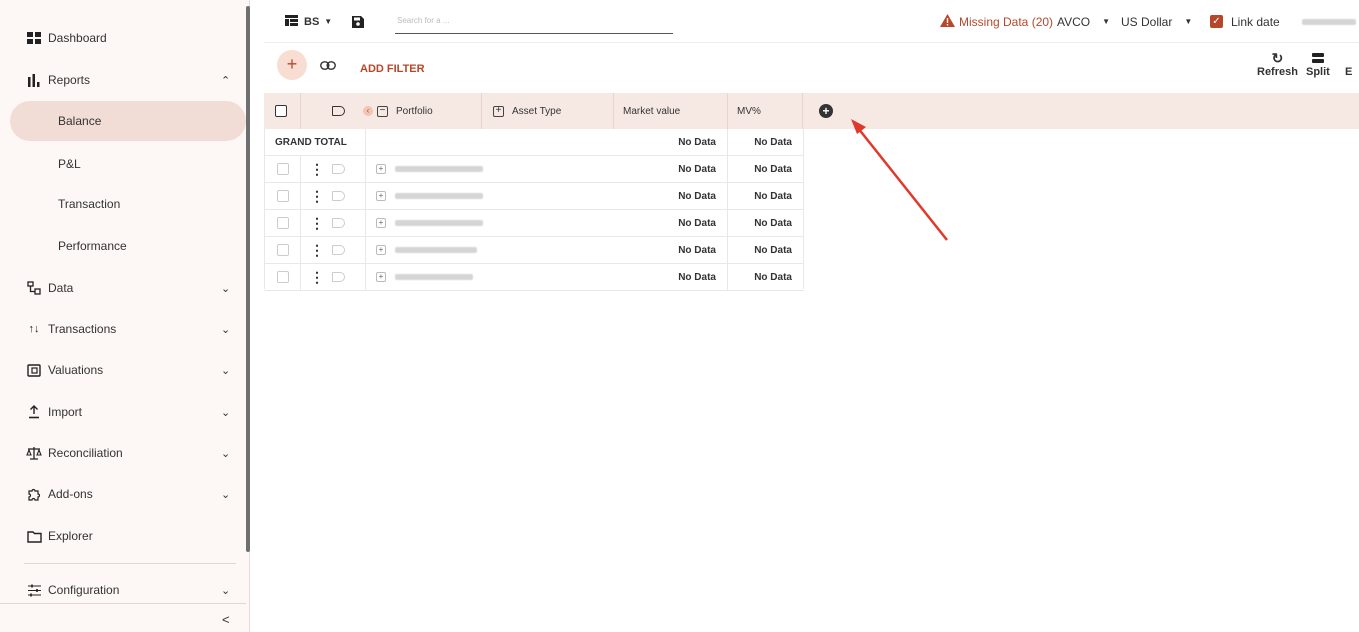 This screenshot has width=1359, height=632. I want to click on column-header-asset-type: + Asset Type, so click(527, 111).